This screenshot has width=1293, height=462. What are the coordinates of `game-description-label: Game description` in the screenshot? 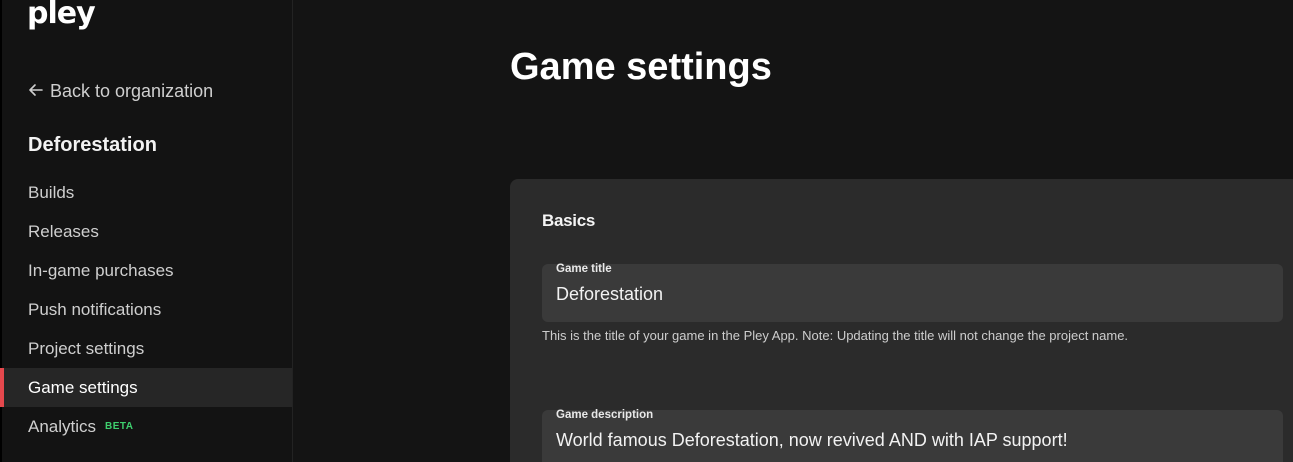 It's located at (605, 415).